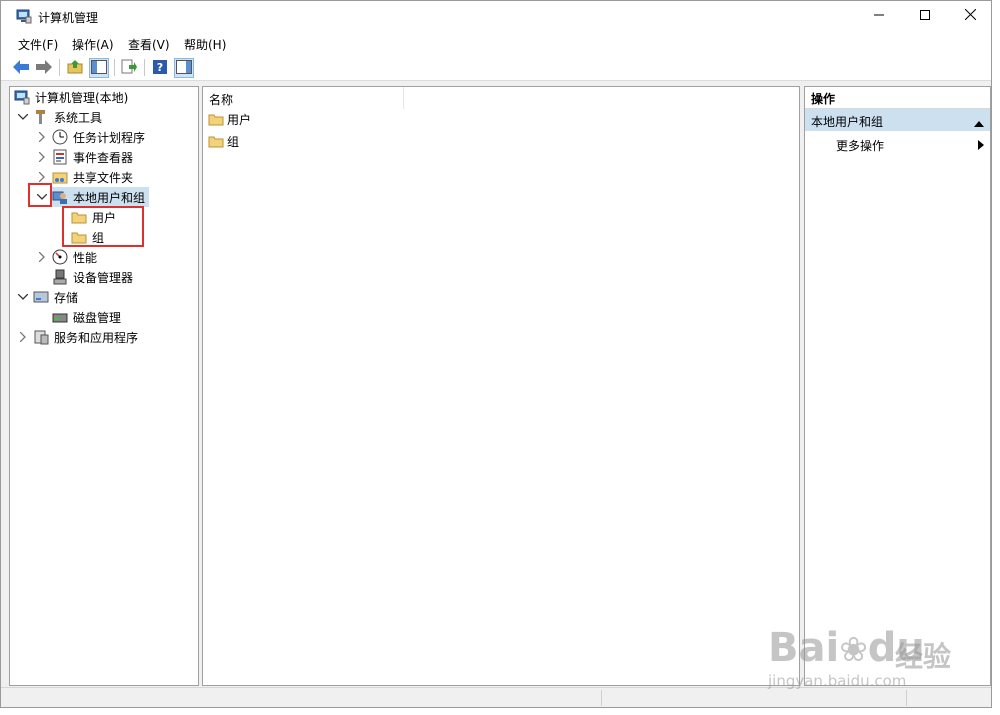 The height and width of the screenshot is (715, 1000). Describe the element at coordinates (853, 650) in the screenshot. I see `paw-icon: ❀` at that location.